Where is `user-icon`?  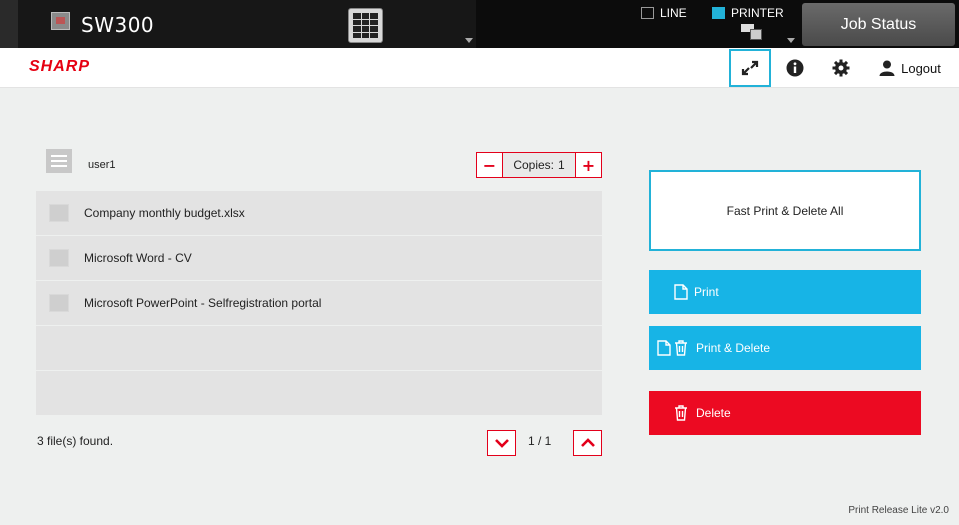
user-icon is located at coordinates (887, 68).